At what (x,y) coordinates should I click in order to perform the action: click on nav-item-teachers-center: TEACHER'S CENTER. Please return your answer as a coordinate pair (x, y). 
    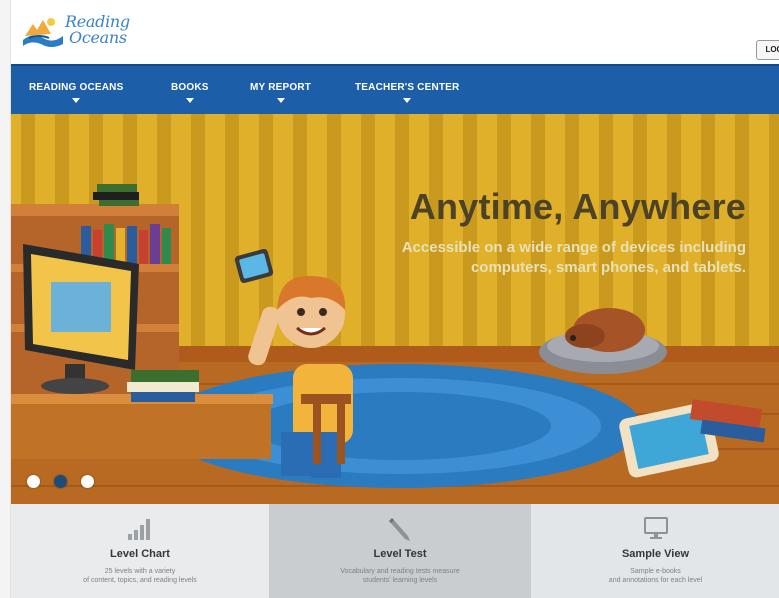
    Looking at the image, I should click on (407, 92).